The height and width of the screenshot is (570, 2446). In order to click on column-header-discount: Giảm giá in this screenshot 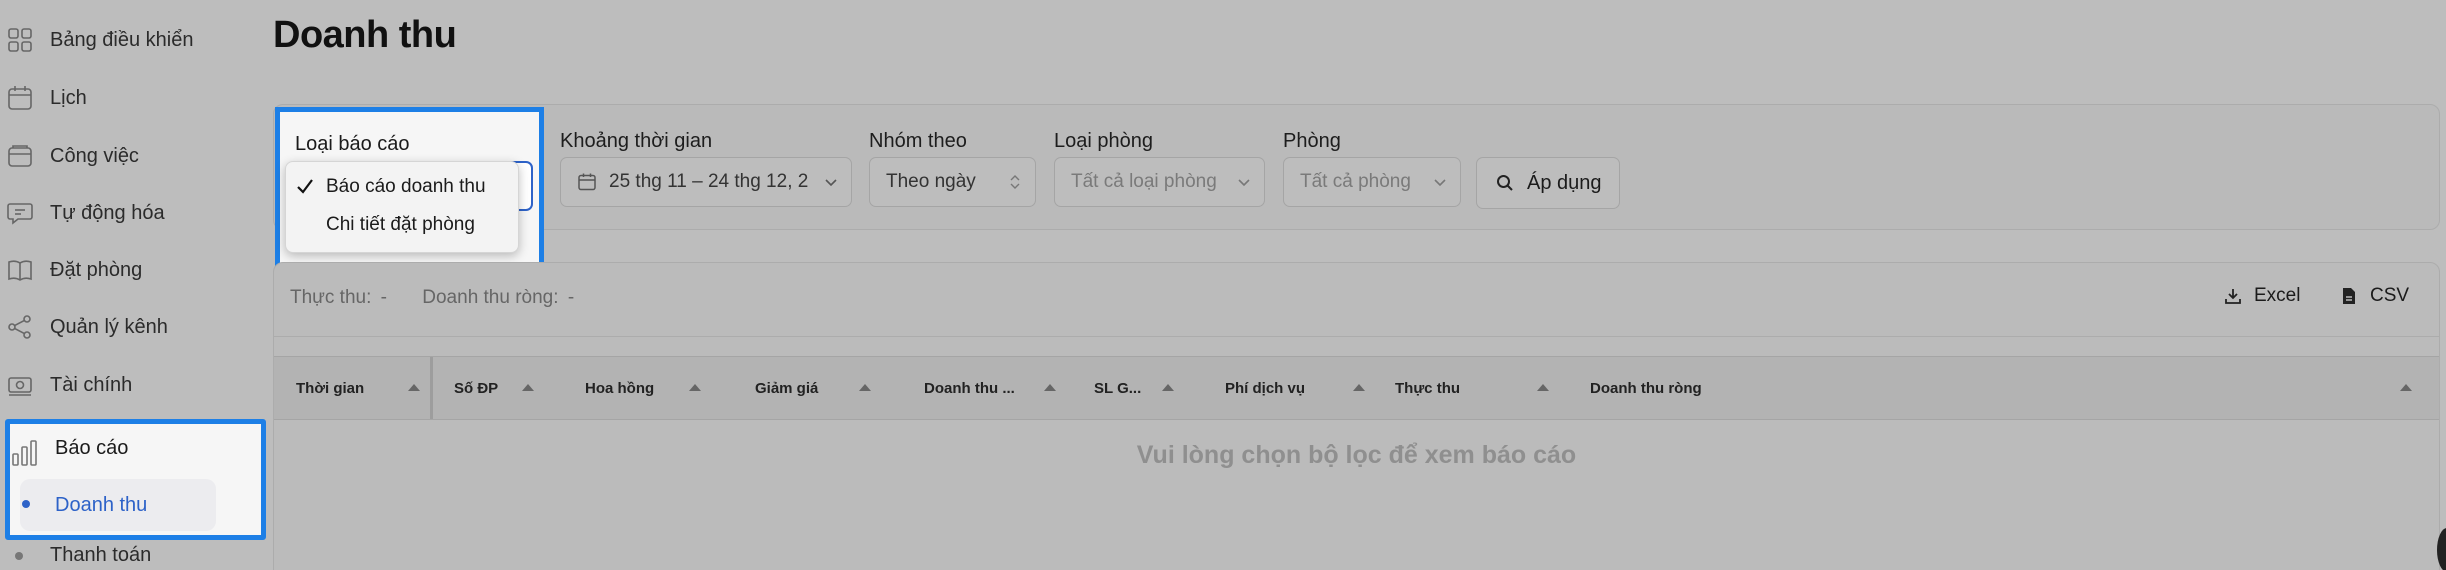, I will do `click(825, 388)`.